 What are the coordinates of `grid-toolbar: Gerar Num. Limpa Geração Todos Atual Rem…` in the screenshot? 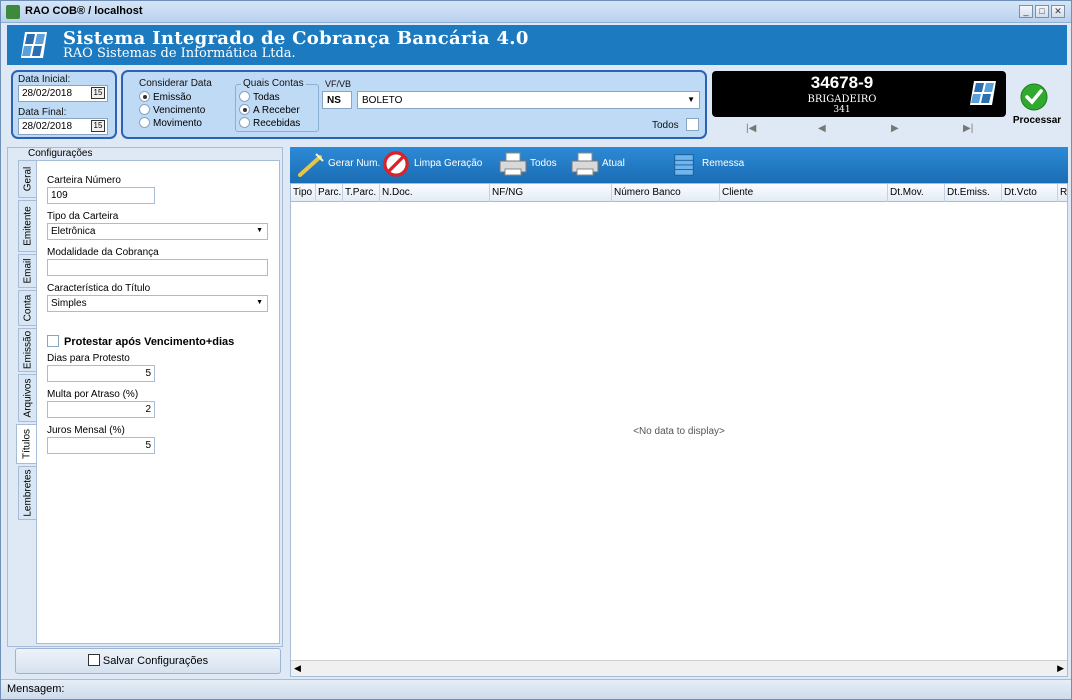 It's located at (679, 165).